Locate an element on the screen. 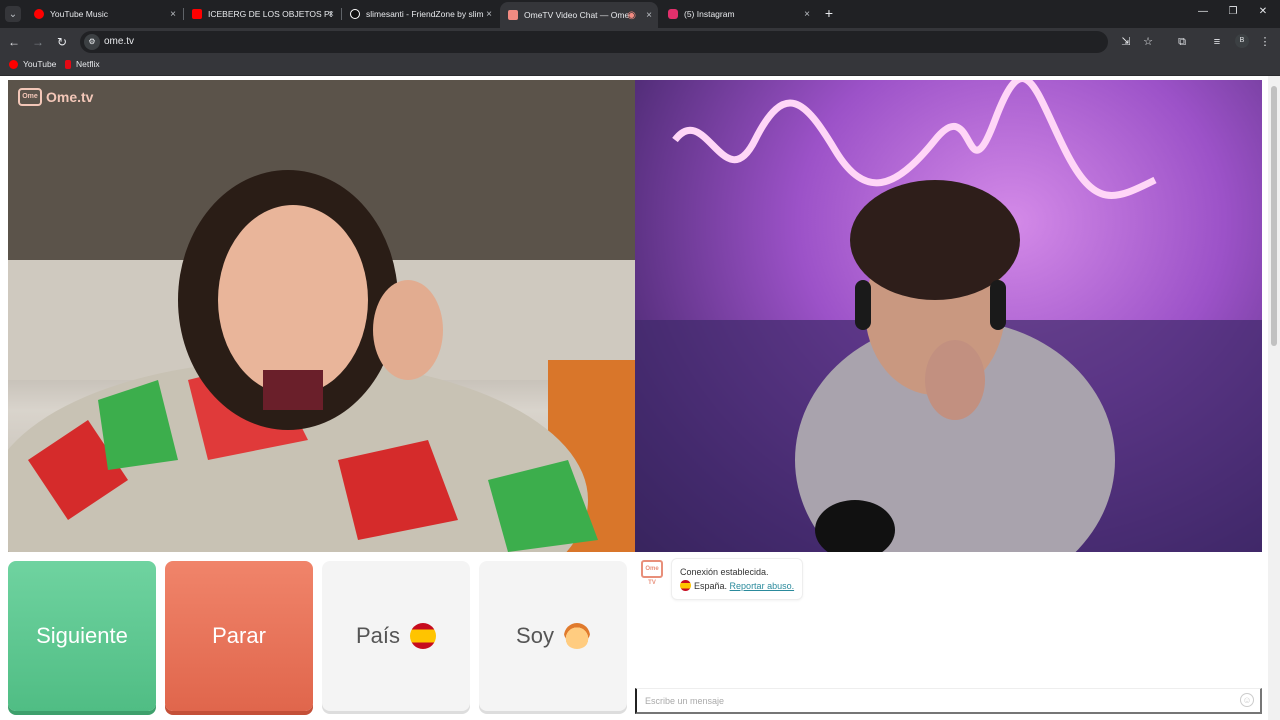 The image size is (1280, 720). ometv-avatar: Ome TV is located at coordinates (652, 573).